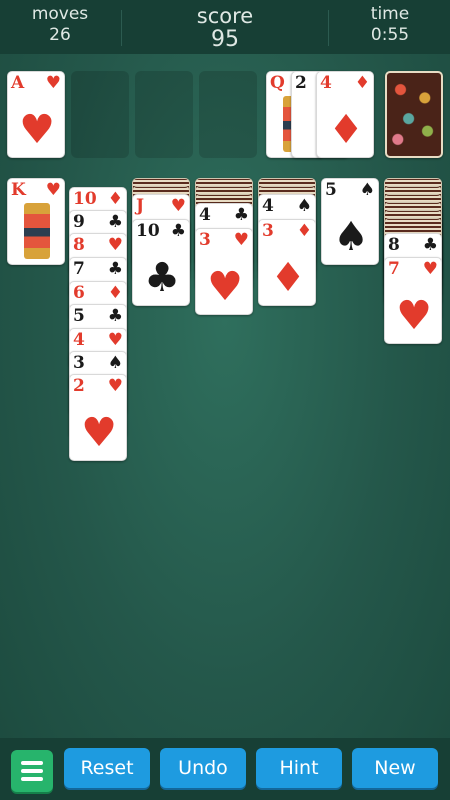 This screenshot has height=800, width=450. I want to click on menu-button, so click(32, 771).